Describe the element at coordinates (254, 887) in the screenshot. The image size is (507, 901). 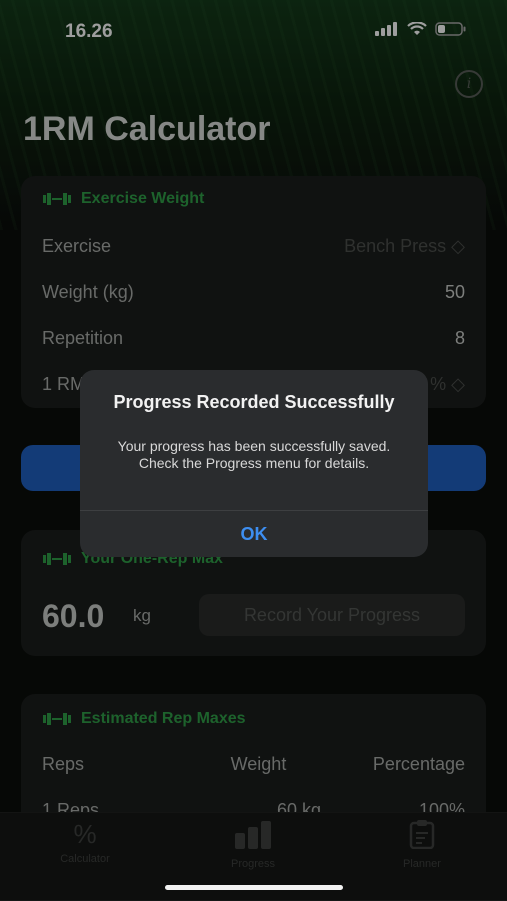
I see `home-indicator` at that location.